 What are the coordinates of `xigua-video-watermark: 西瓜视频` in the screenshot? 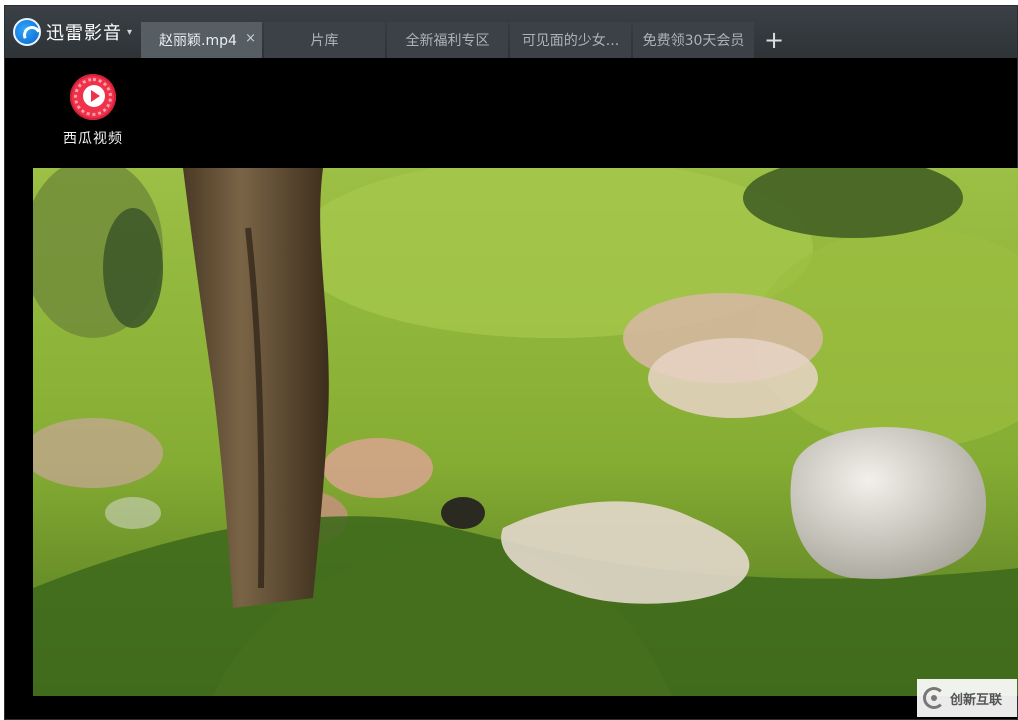 It's located at (93, 111).